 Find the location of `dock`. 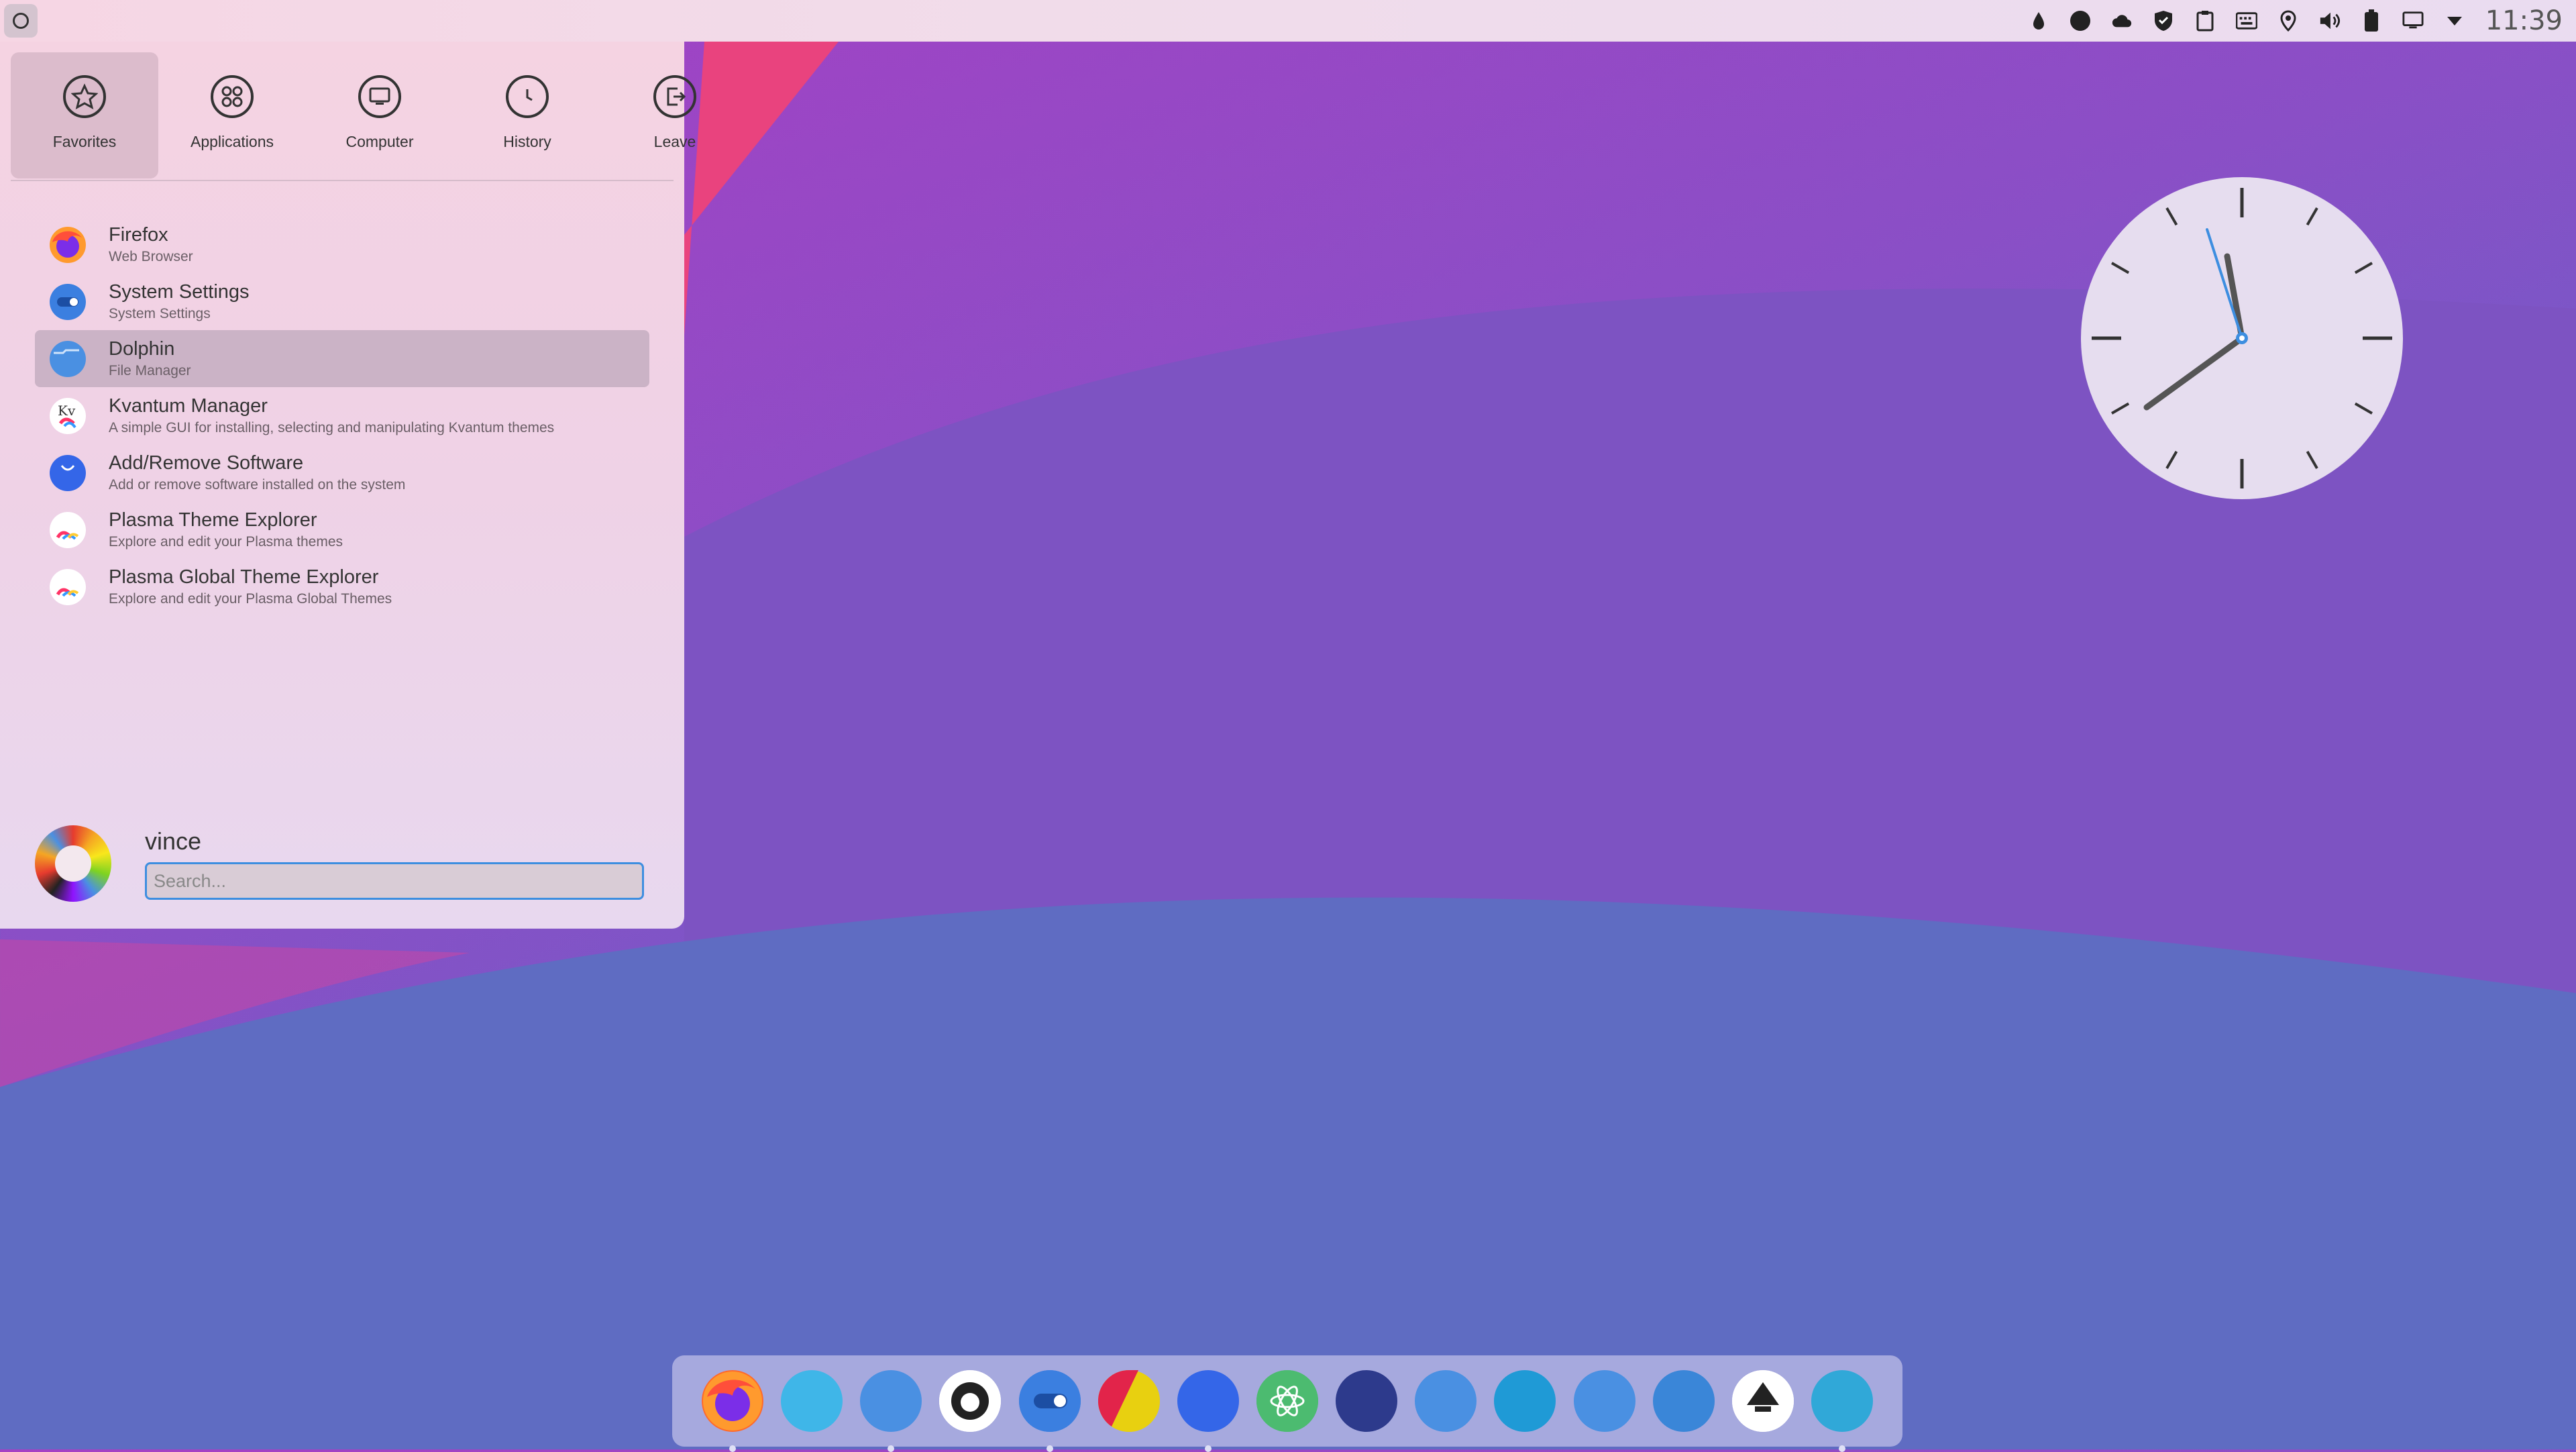

dock is located at coordinates (1287, 1404).